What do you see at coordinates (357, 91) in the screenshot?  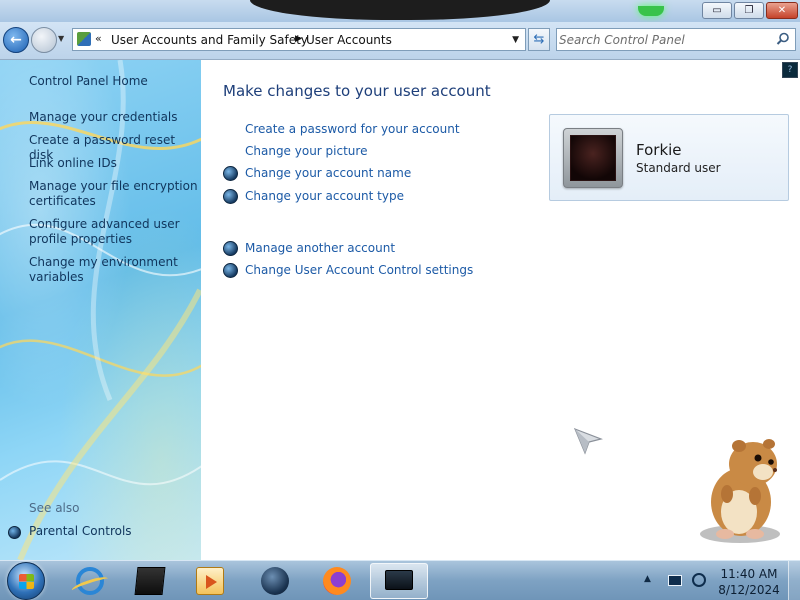 I see `page-title: Make changes to your user account` at bounding box center [357, 91].